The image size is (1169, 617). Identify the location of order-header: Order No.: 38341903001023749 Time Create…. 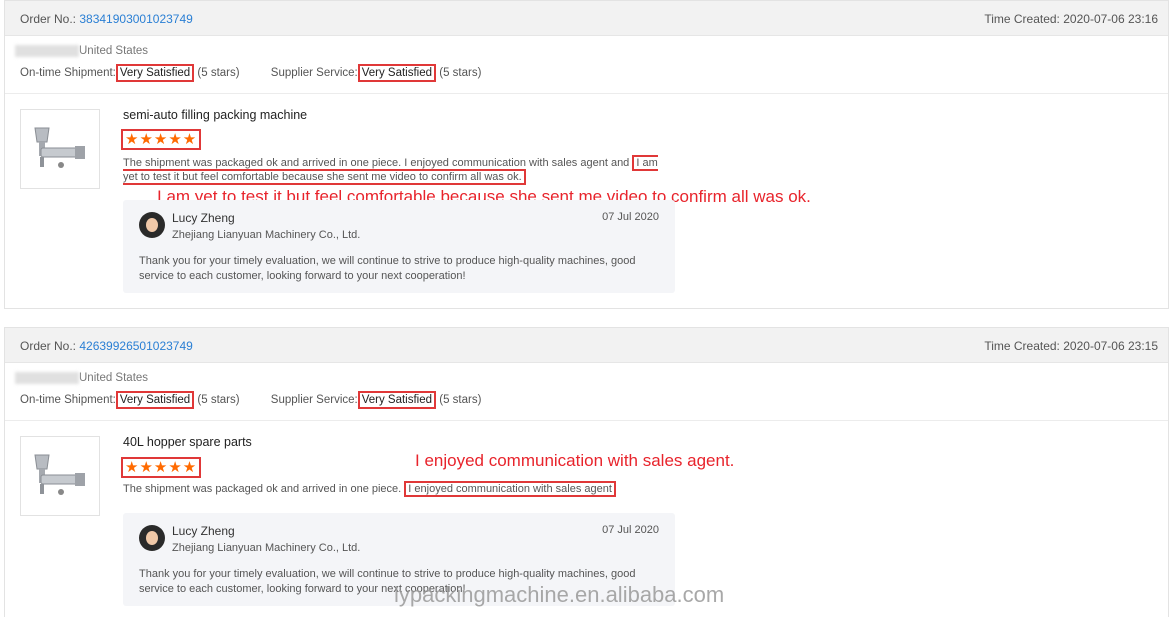
(586, 18).